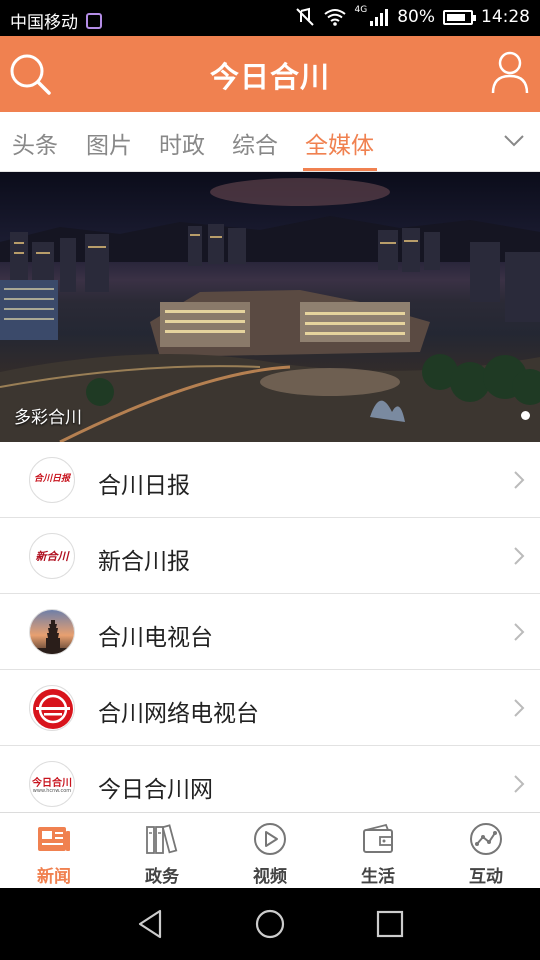 This screenshot has width=540, height=960. I want to click on battery-percent: 80%, so click(416, 17).